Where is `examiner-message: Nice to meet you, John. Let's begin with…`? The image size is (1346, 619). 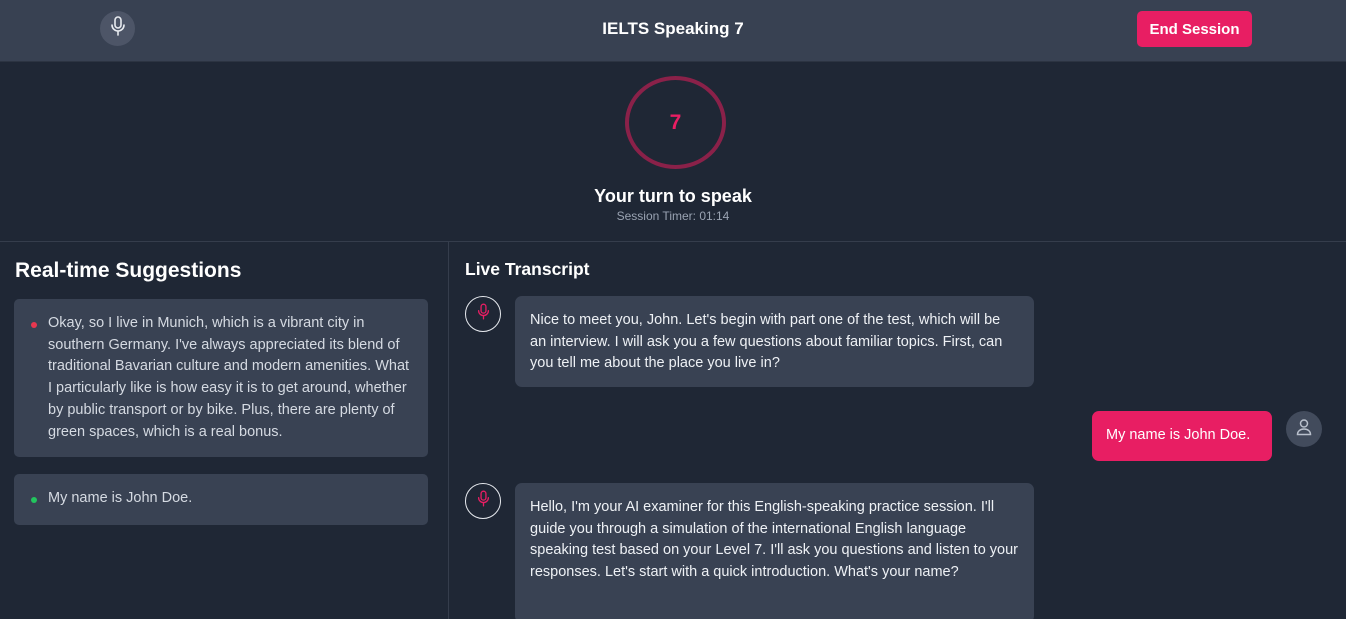
examiner-message: Nice to meet you, John. Let's begin with… is located at coordinates (774, 342).